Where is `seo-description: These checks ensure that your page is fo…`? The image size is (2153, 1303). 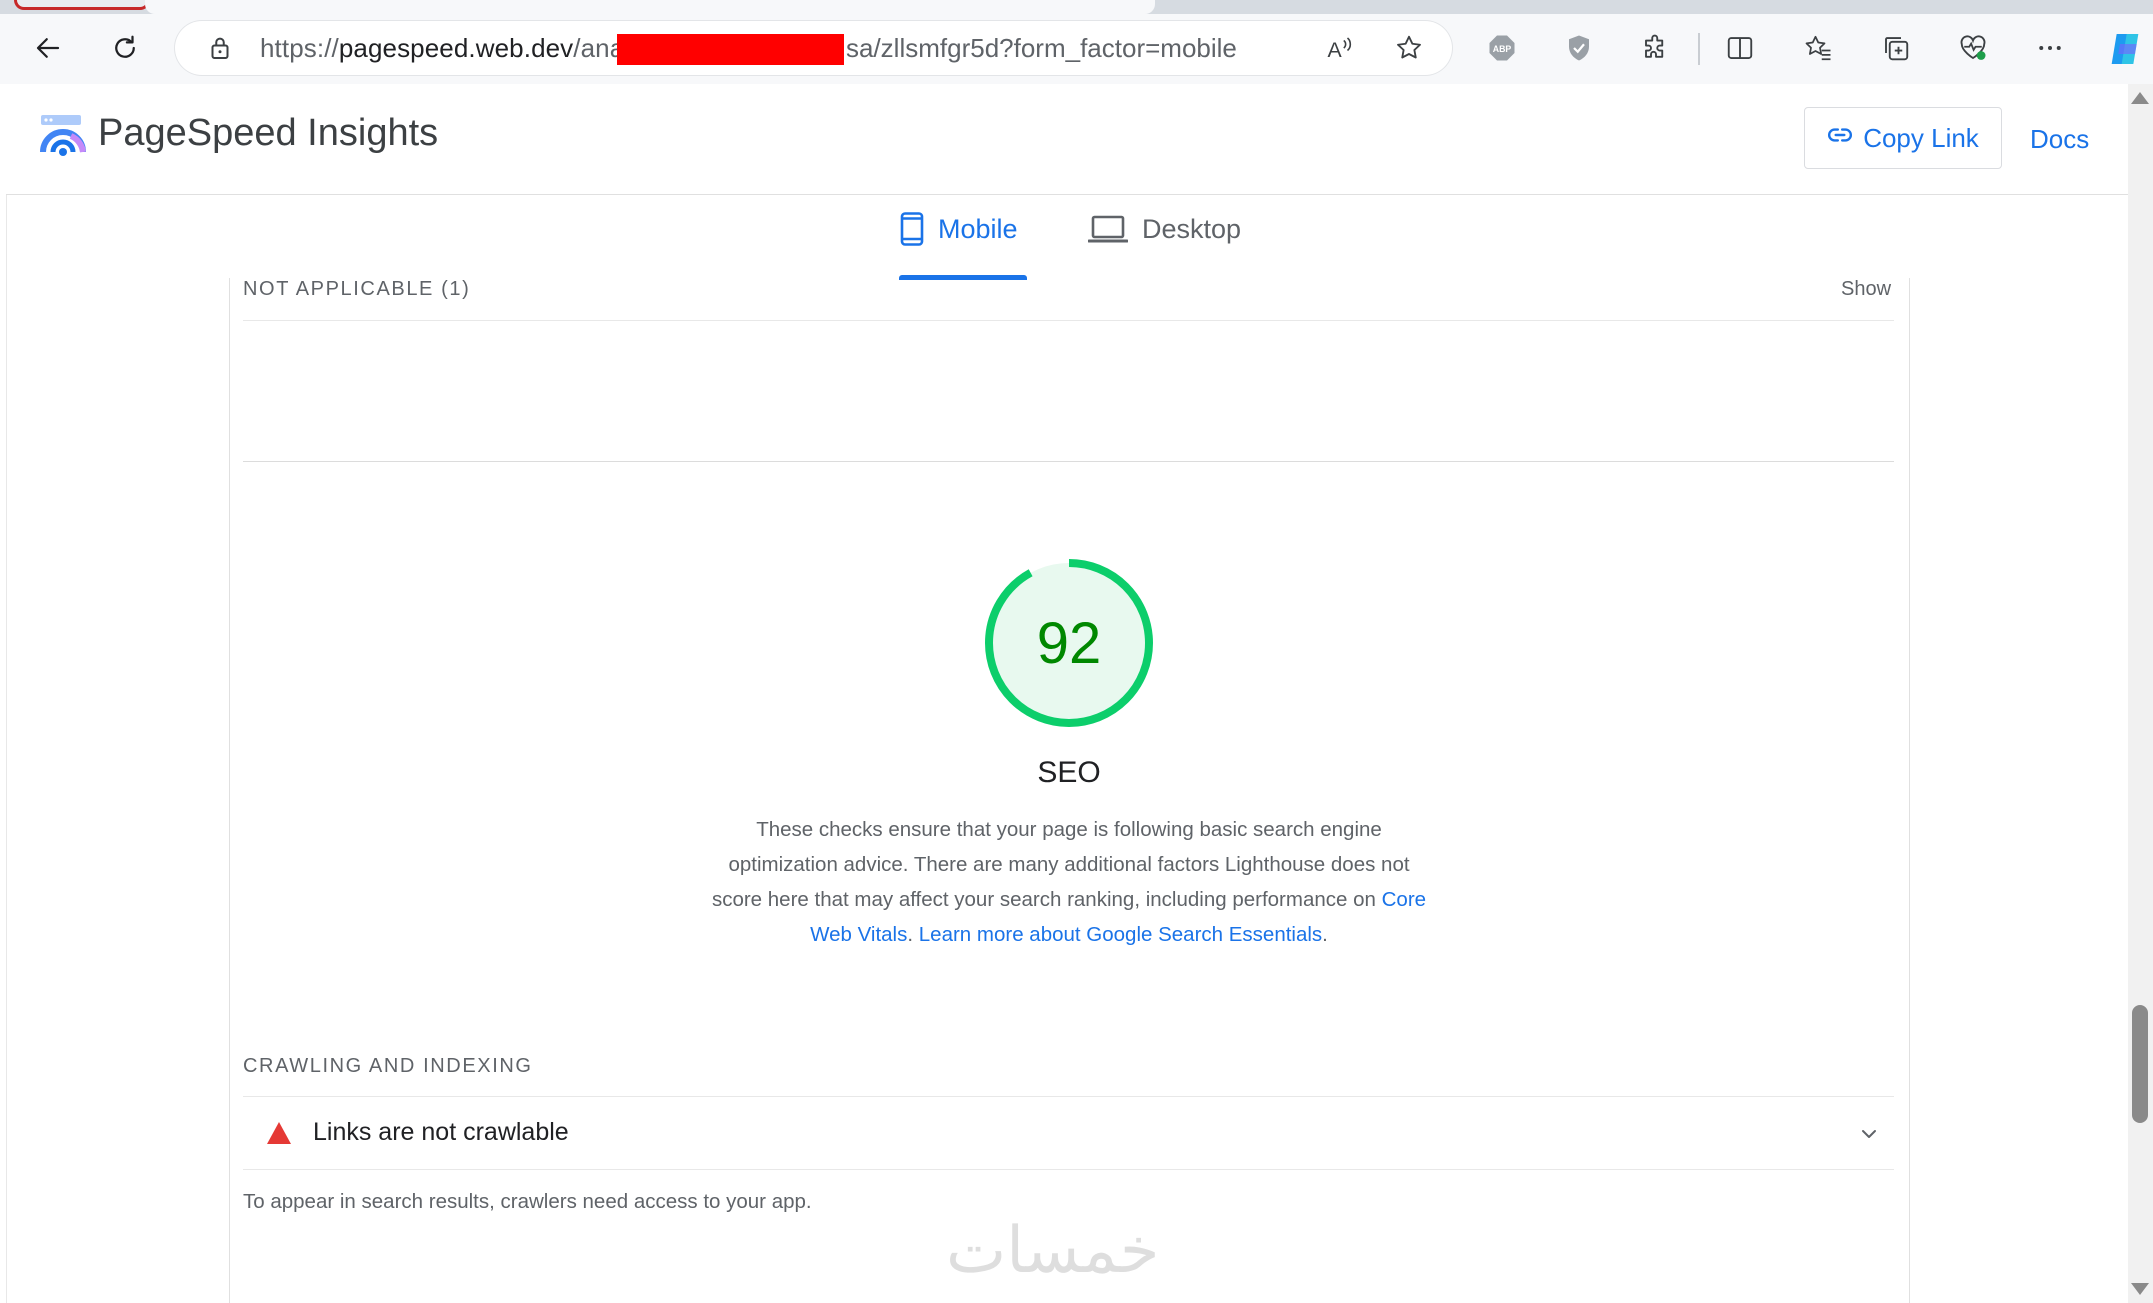
seo-description: These checks ensure that your page is fo… is located at coordinates (1069, 882).